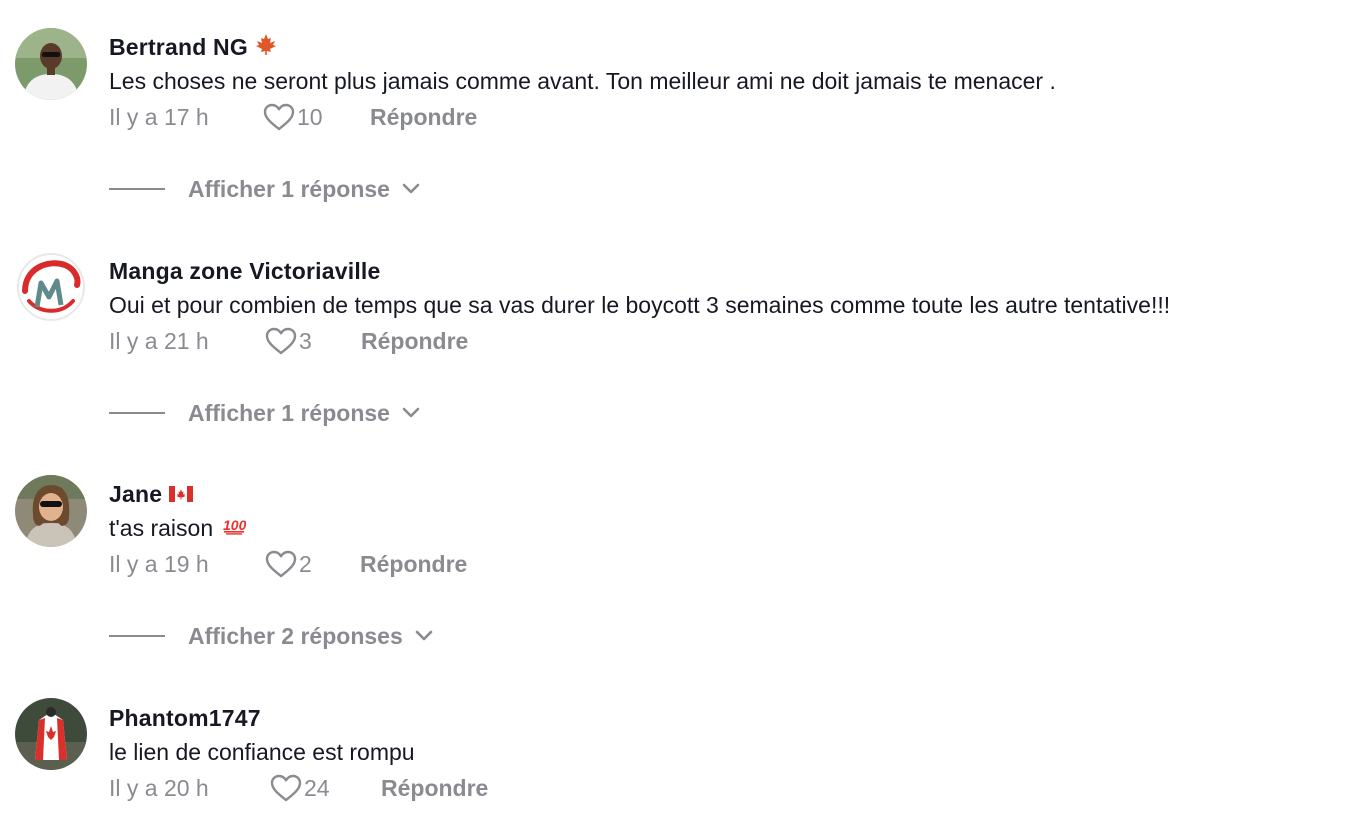  What do you see at coordinates (317, 788) in the screenshot?
I see `like-count: 24` at bounding box center [317, 788].